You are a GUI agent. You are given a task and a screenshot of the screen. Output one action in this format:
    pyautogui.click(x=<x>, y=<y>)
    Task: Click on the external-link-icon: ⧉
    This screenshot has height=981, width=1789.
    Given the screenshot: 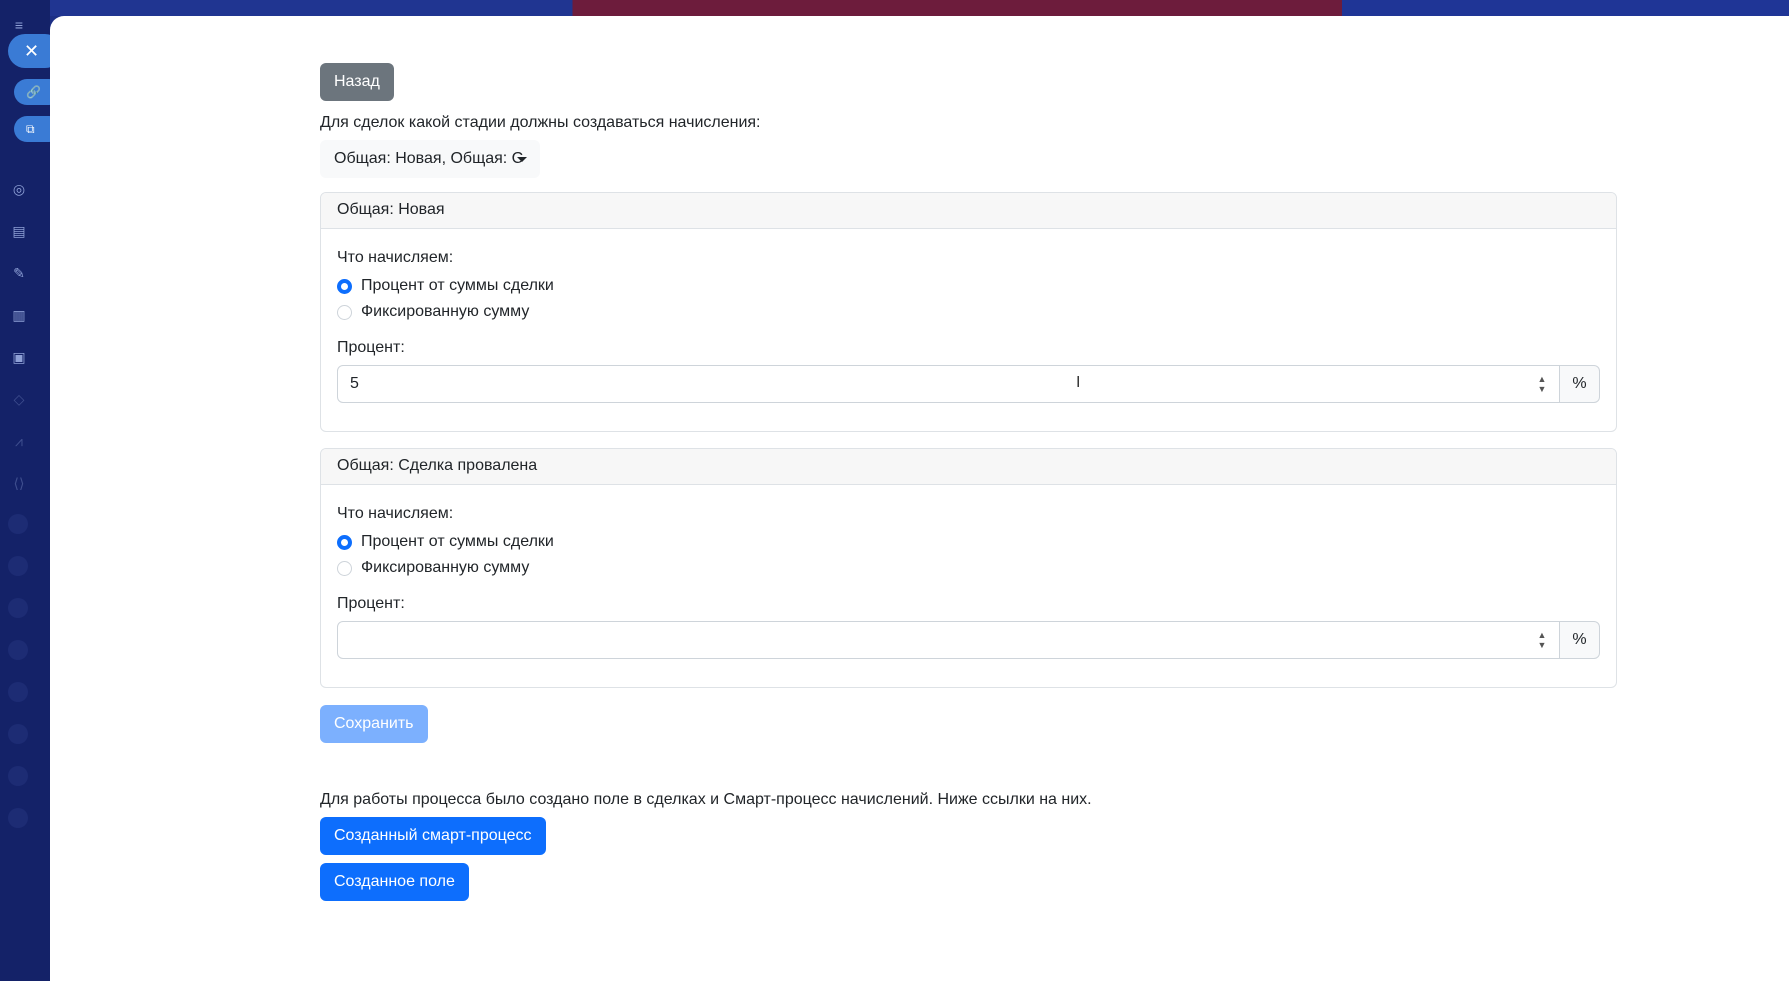 What is the action you would take?
    pyautogui.click(x=30, y=129)
    